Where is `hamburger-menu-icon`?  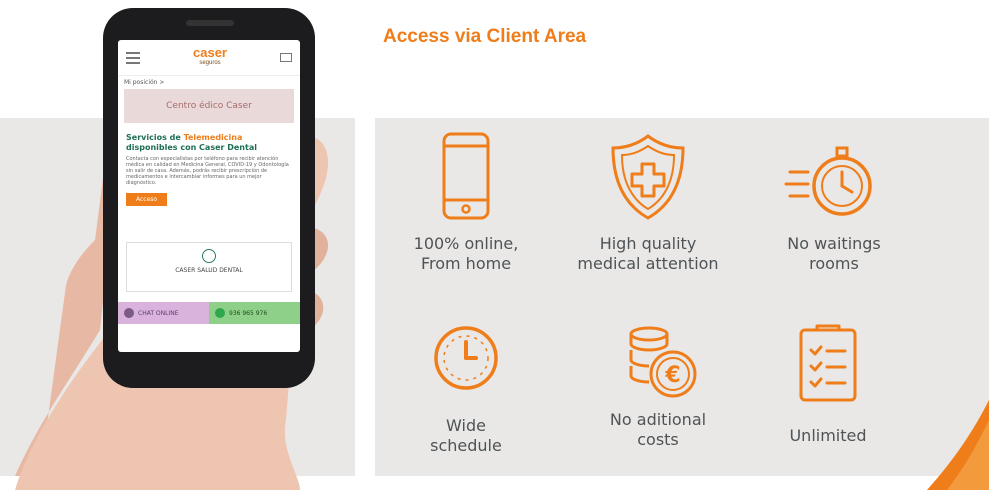
hamburger-menu-icon is located at coordinates (133, 58).